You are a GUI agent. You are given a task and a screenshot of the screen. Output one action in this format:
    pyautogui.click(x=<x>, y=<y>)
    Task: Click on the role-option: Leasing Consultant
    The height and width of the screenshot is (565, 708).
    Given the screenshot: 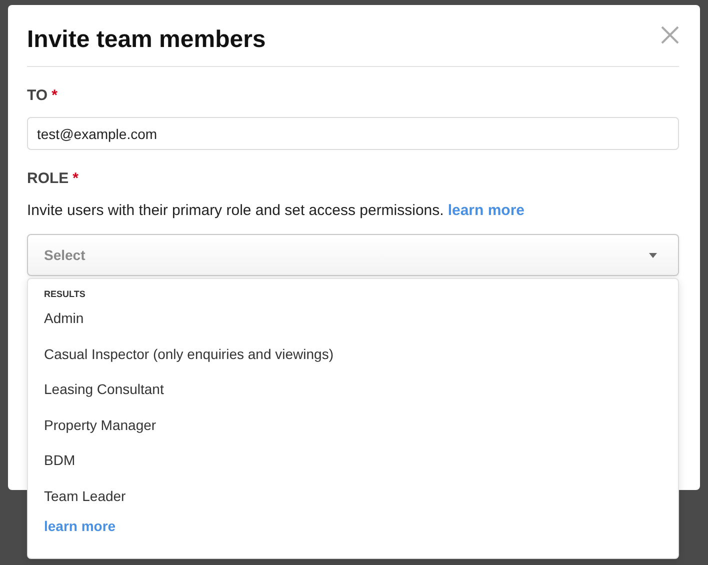 What is the action you would take?
    pyautogui.click(x=353, y=400)
    